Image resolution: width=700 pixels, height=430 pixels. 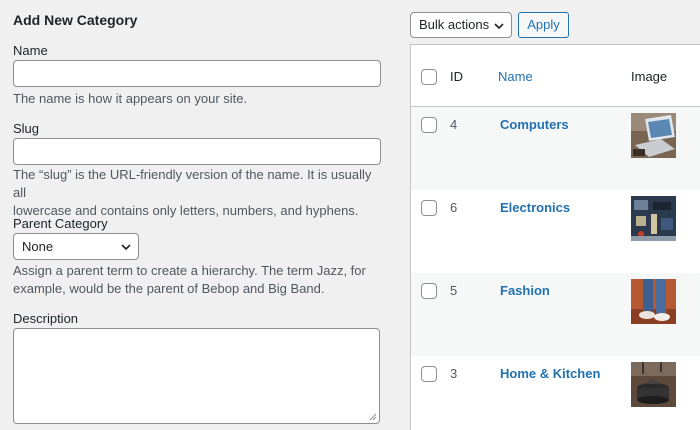 I want to click on cooking-pot-photo, so click(x=653, y=384).